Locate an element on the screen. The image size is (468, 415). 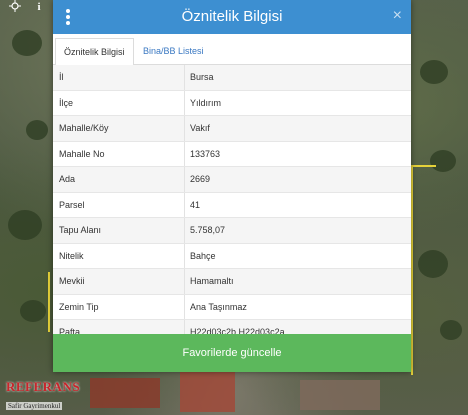
row-key: Nitelik is located at coordinates (71, 255).